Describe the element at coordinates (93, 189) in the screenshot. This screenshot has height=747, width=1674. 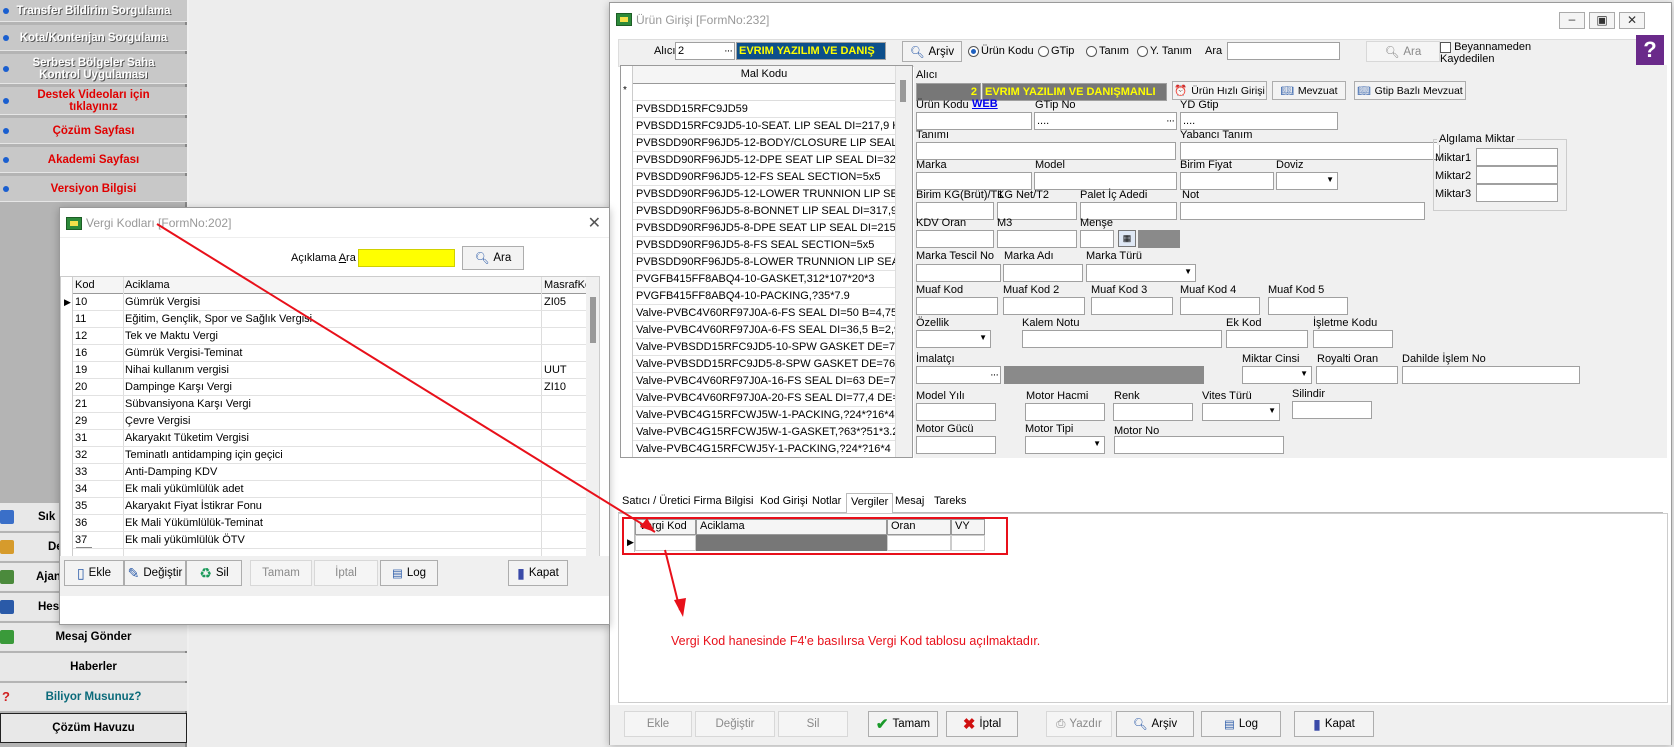
I see `menu-item-versiyon: Versiyon Bilgisi` at that location.